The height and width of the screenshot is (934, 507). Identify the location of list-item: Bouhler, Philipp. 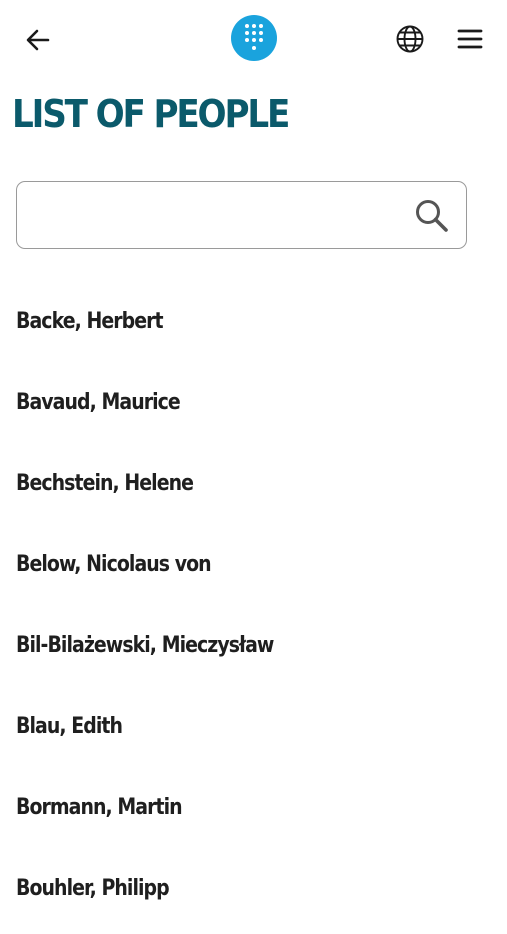
(253, 893).